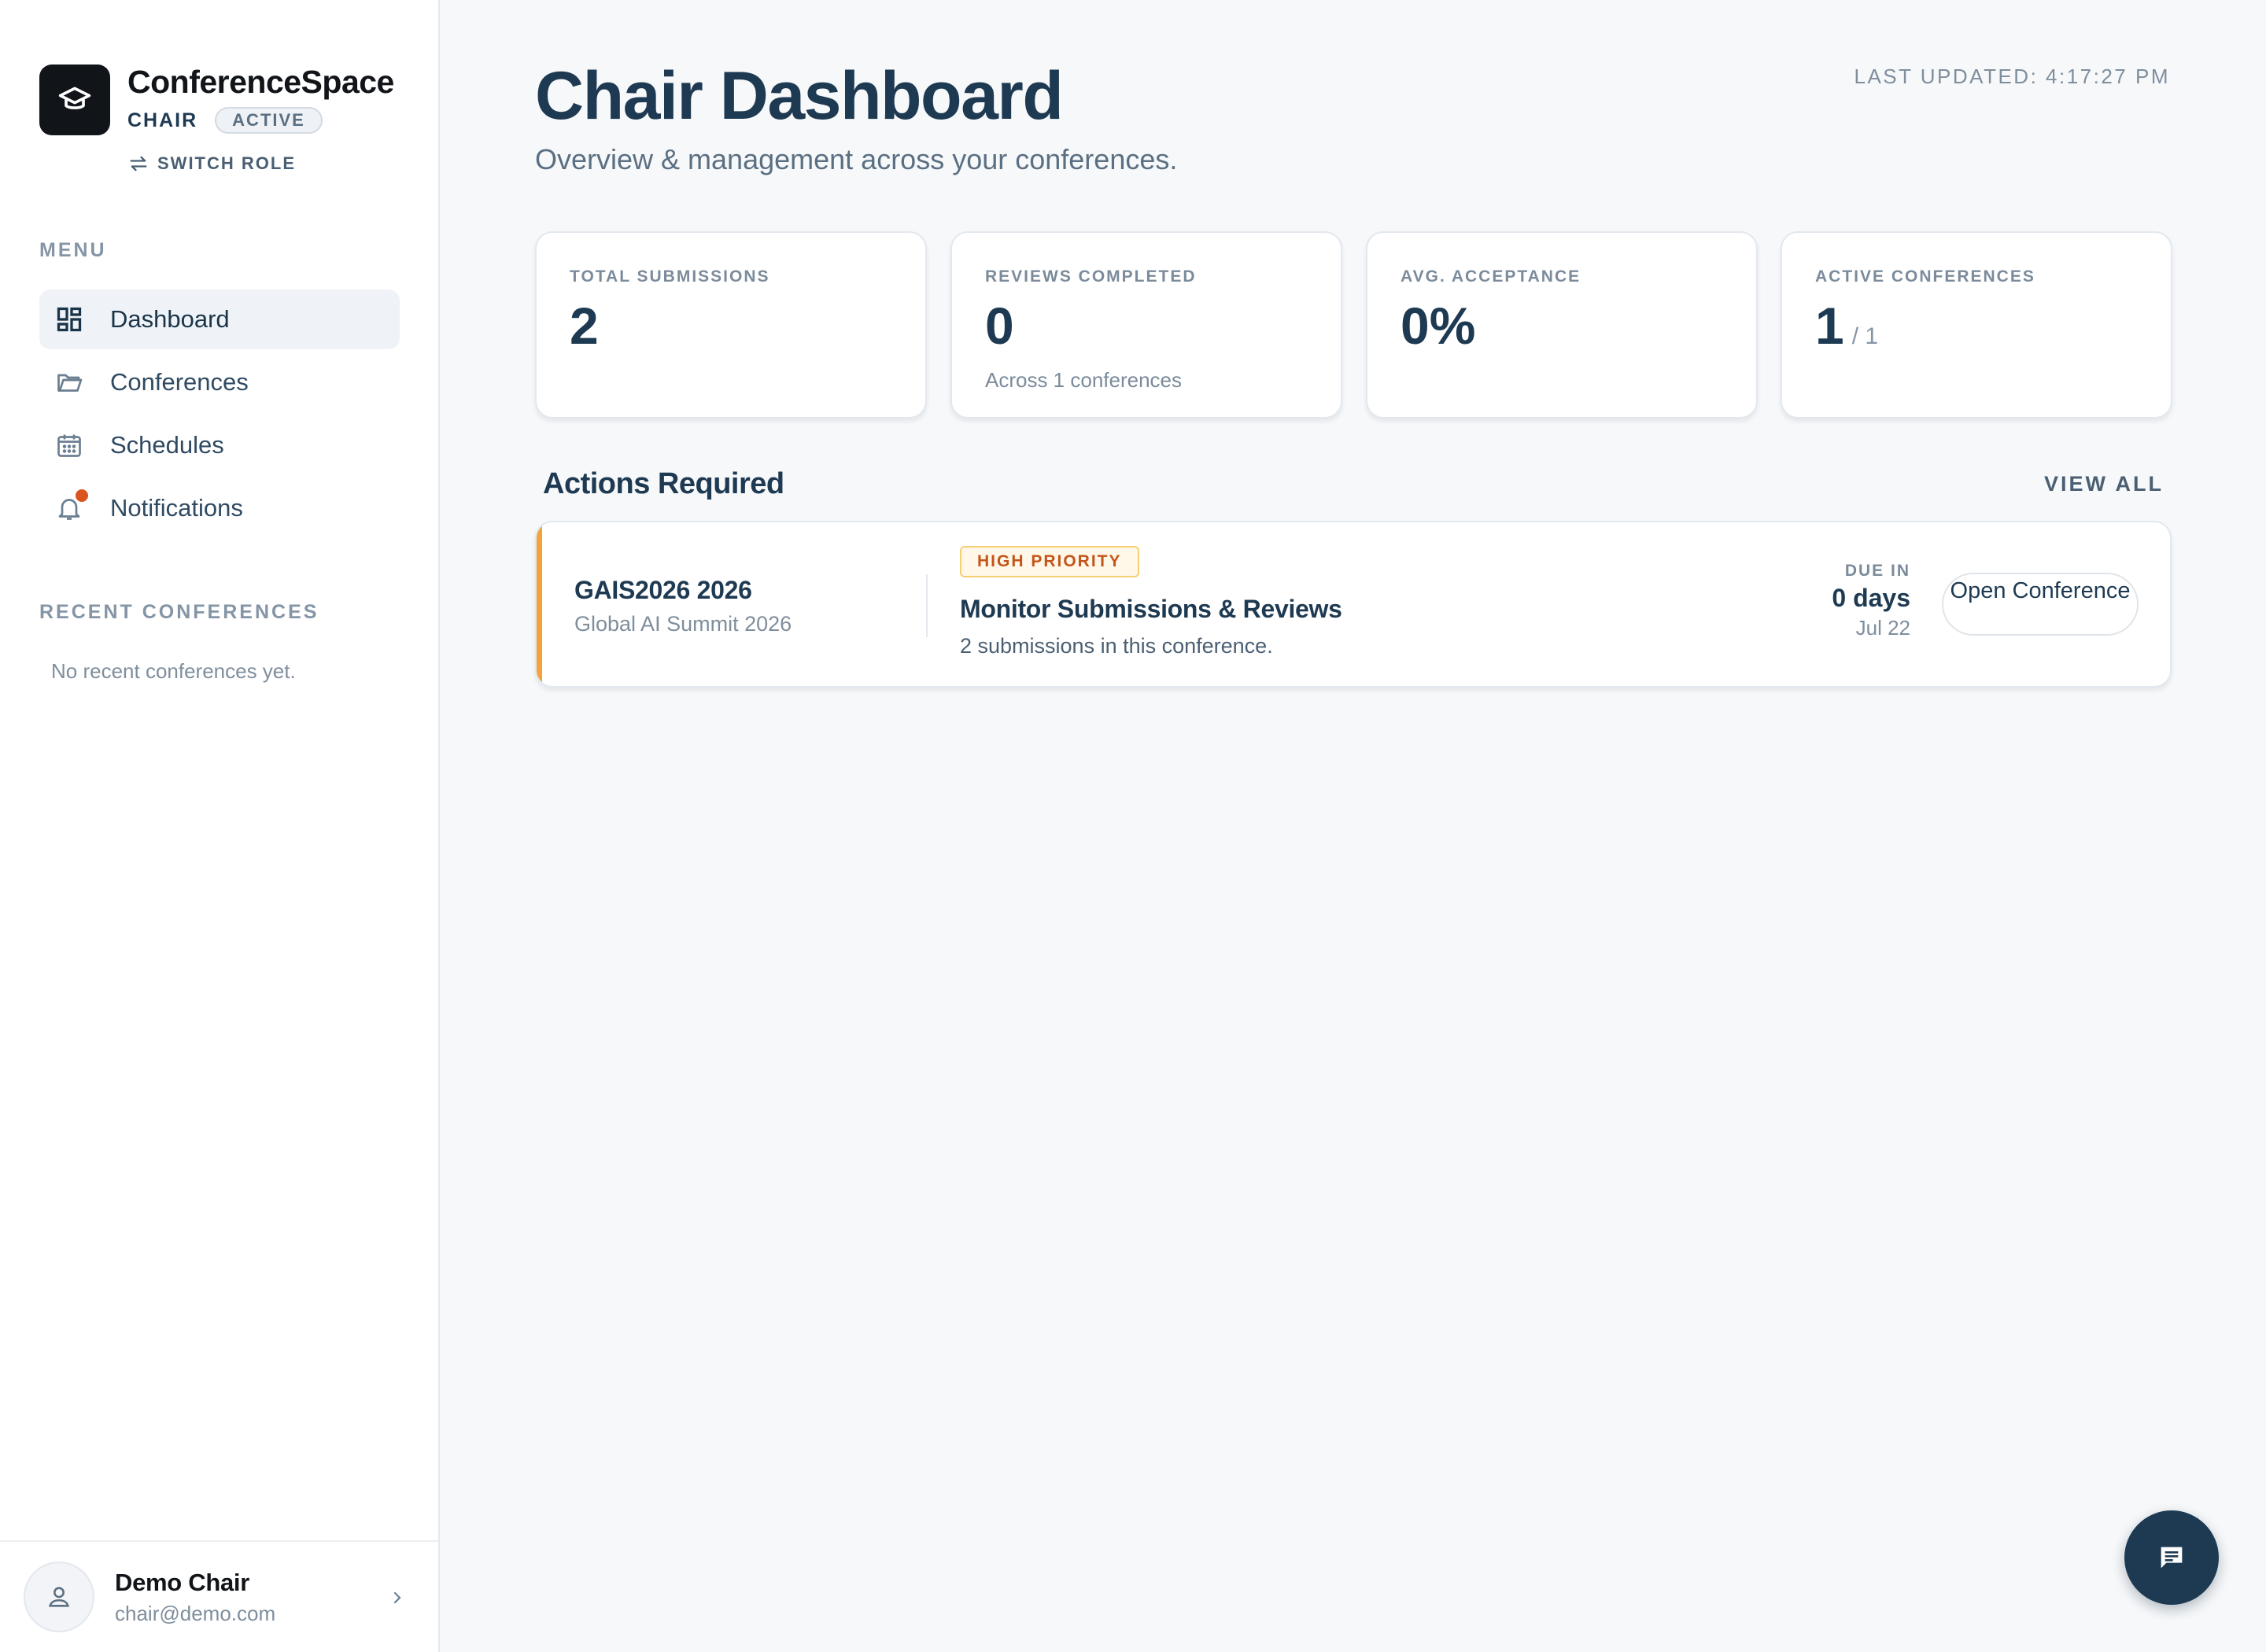  Describe the element at coordinates (2040, 604) in the screenshot. I see `open-conference-button: Open Conference` at that location.